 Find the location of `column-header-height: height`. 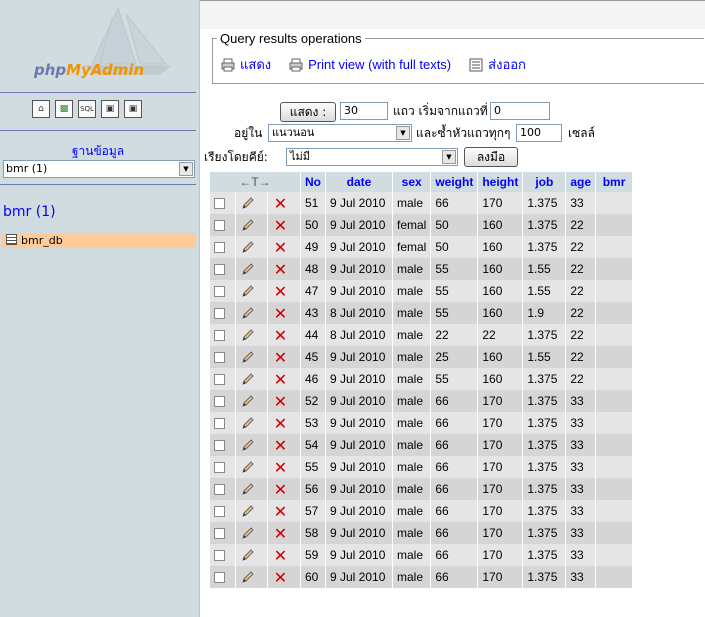

column-header-height: height is located at coordinates (500, 182).